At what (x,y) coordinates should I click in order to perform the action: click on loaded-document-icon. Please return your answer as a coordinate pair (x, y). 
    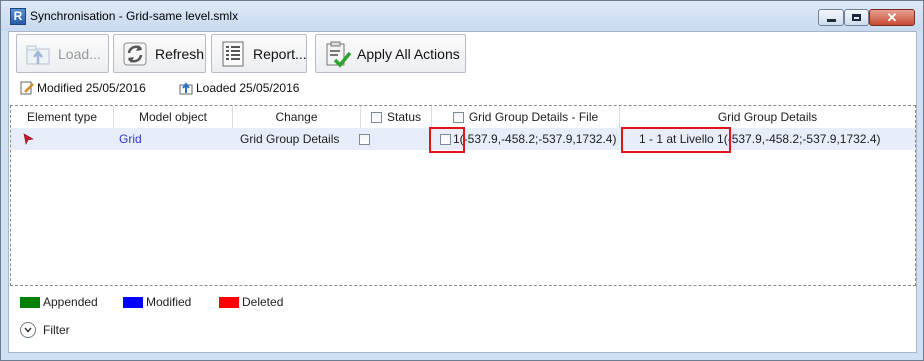
    Looking at the image, I should click on (186, 88).